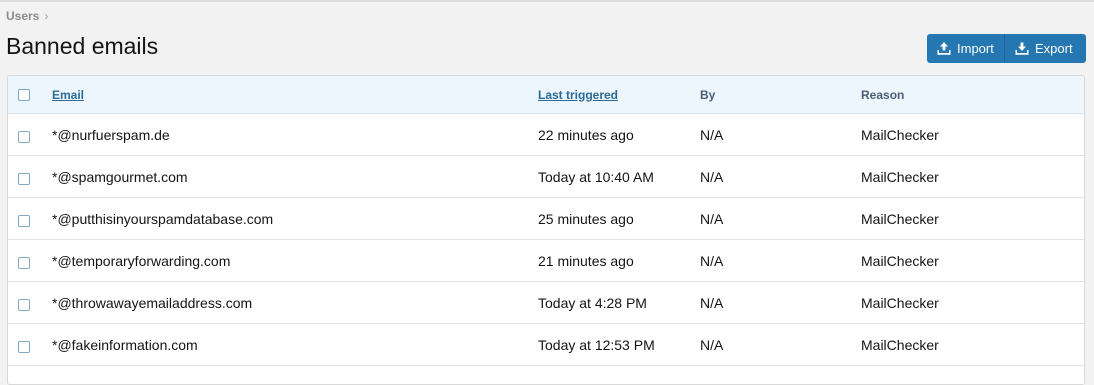  I want to click on toolbar-button-group: Import Export, so click(1006, 48).